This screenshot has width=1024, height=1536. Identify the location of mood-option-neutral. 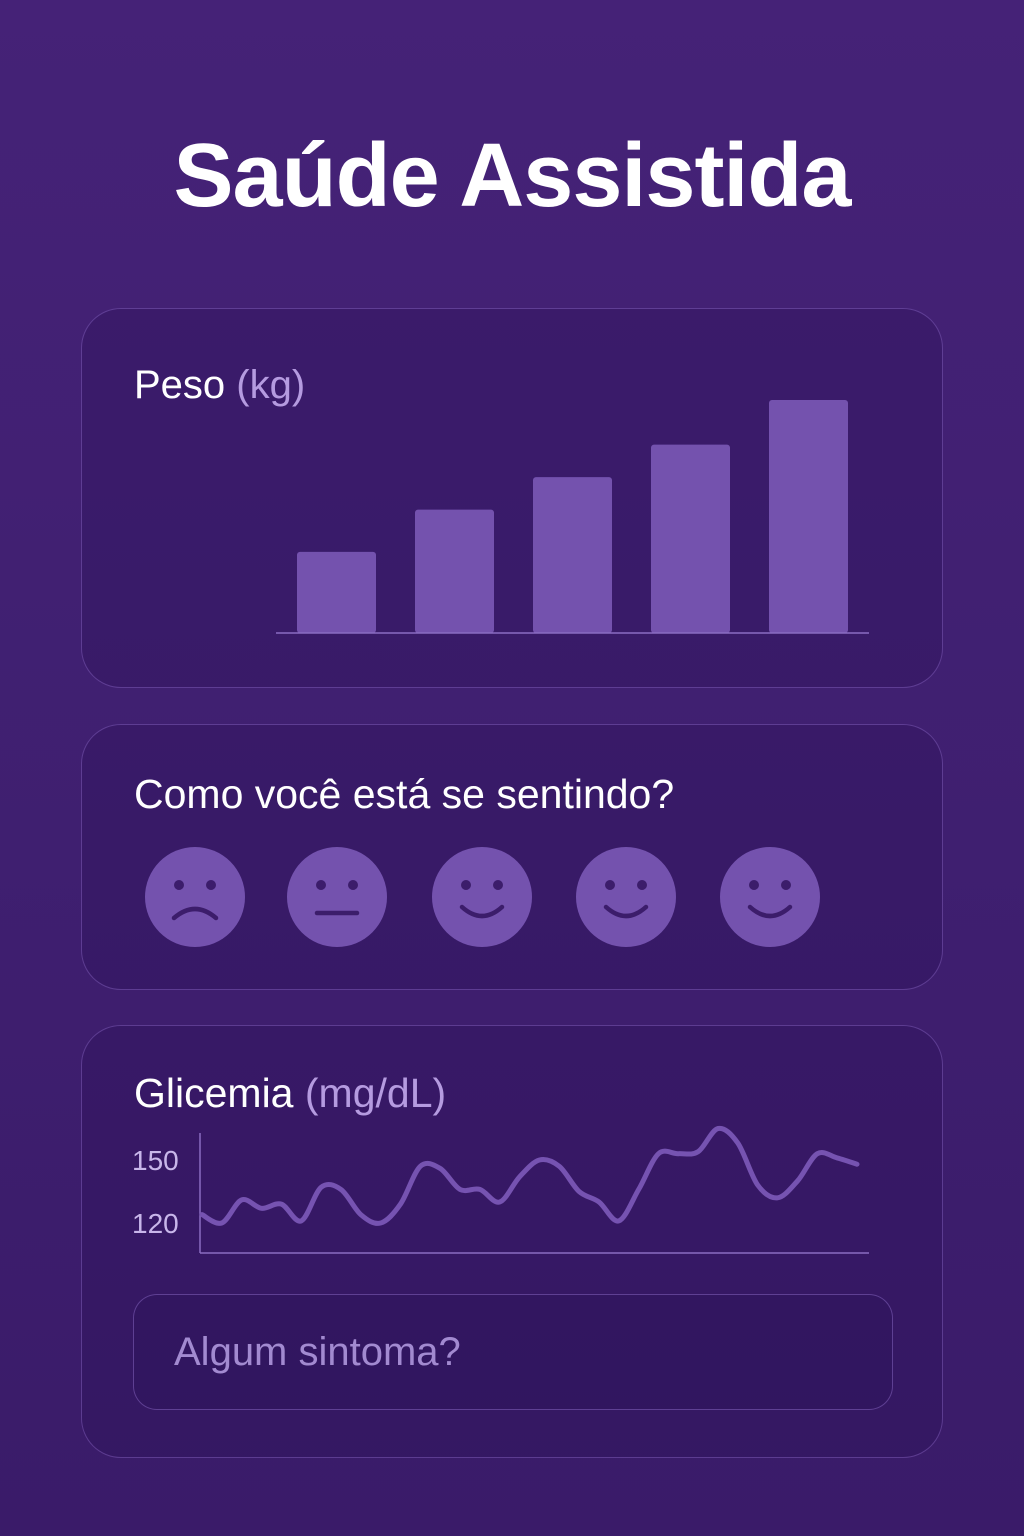
(337, 897).